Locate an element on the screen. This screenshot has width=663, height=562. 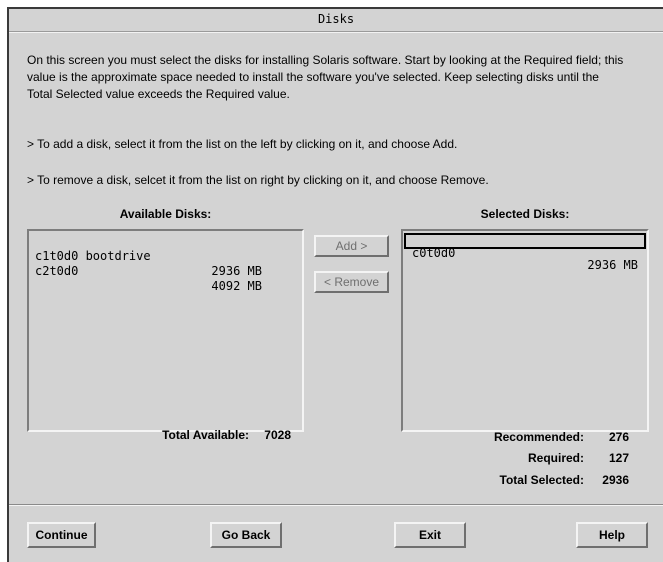
footer-divider is located at coordinates (336, 505).